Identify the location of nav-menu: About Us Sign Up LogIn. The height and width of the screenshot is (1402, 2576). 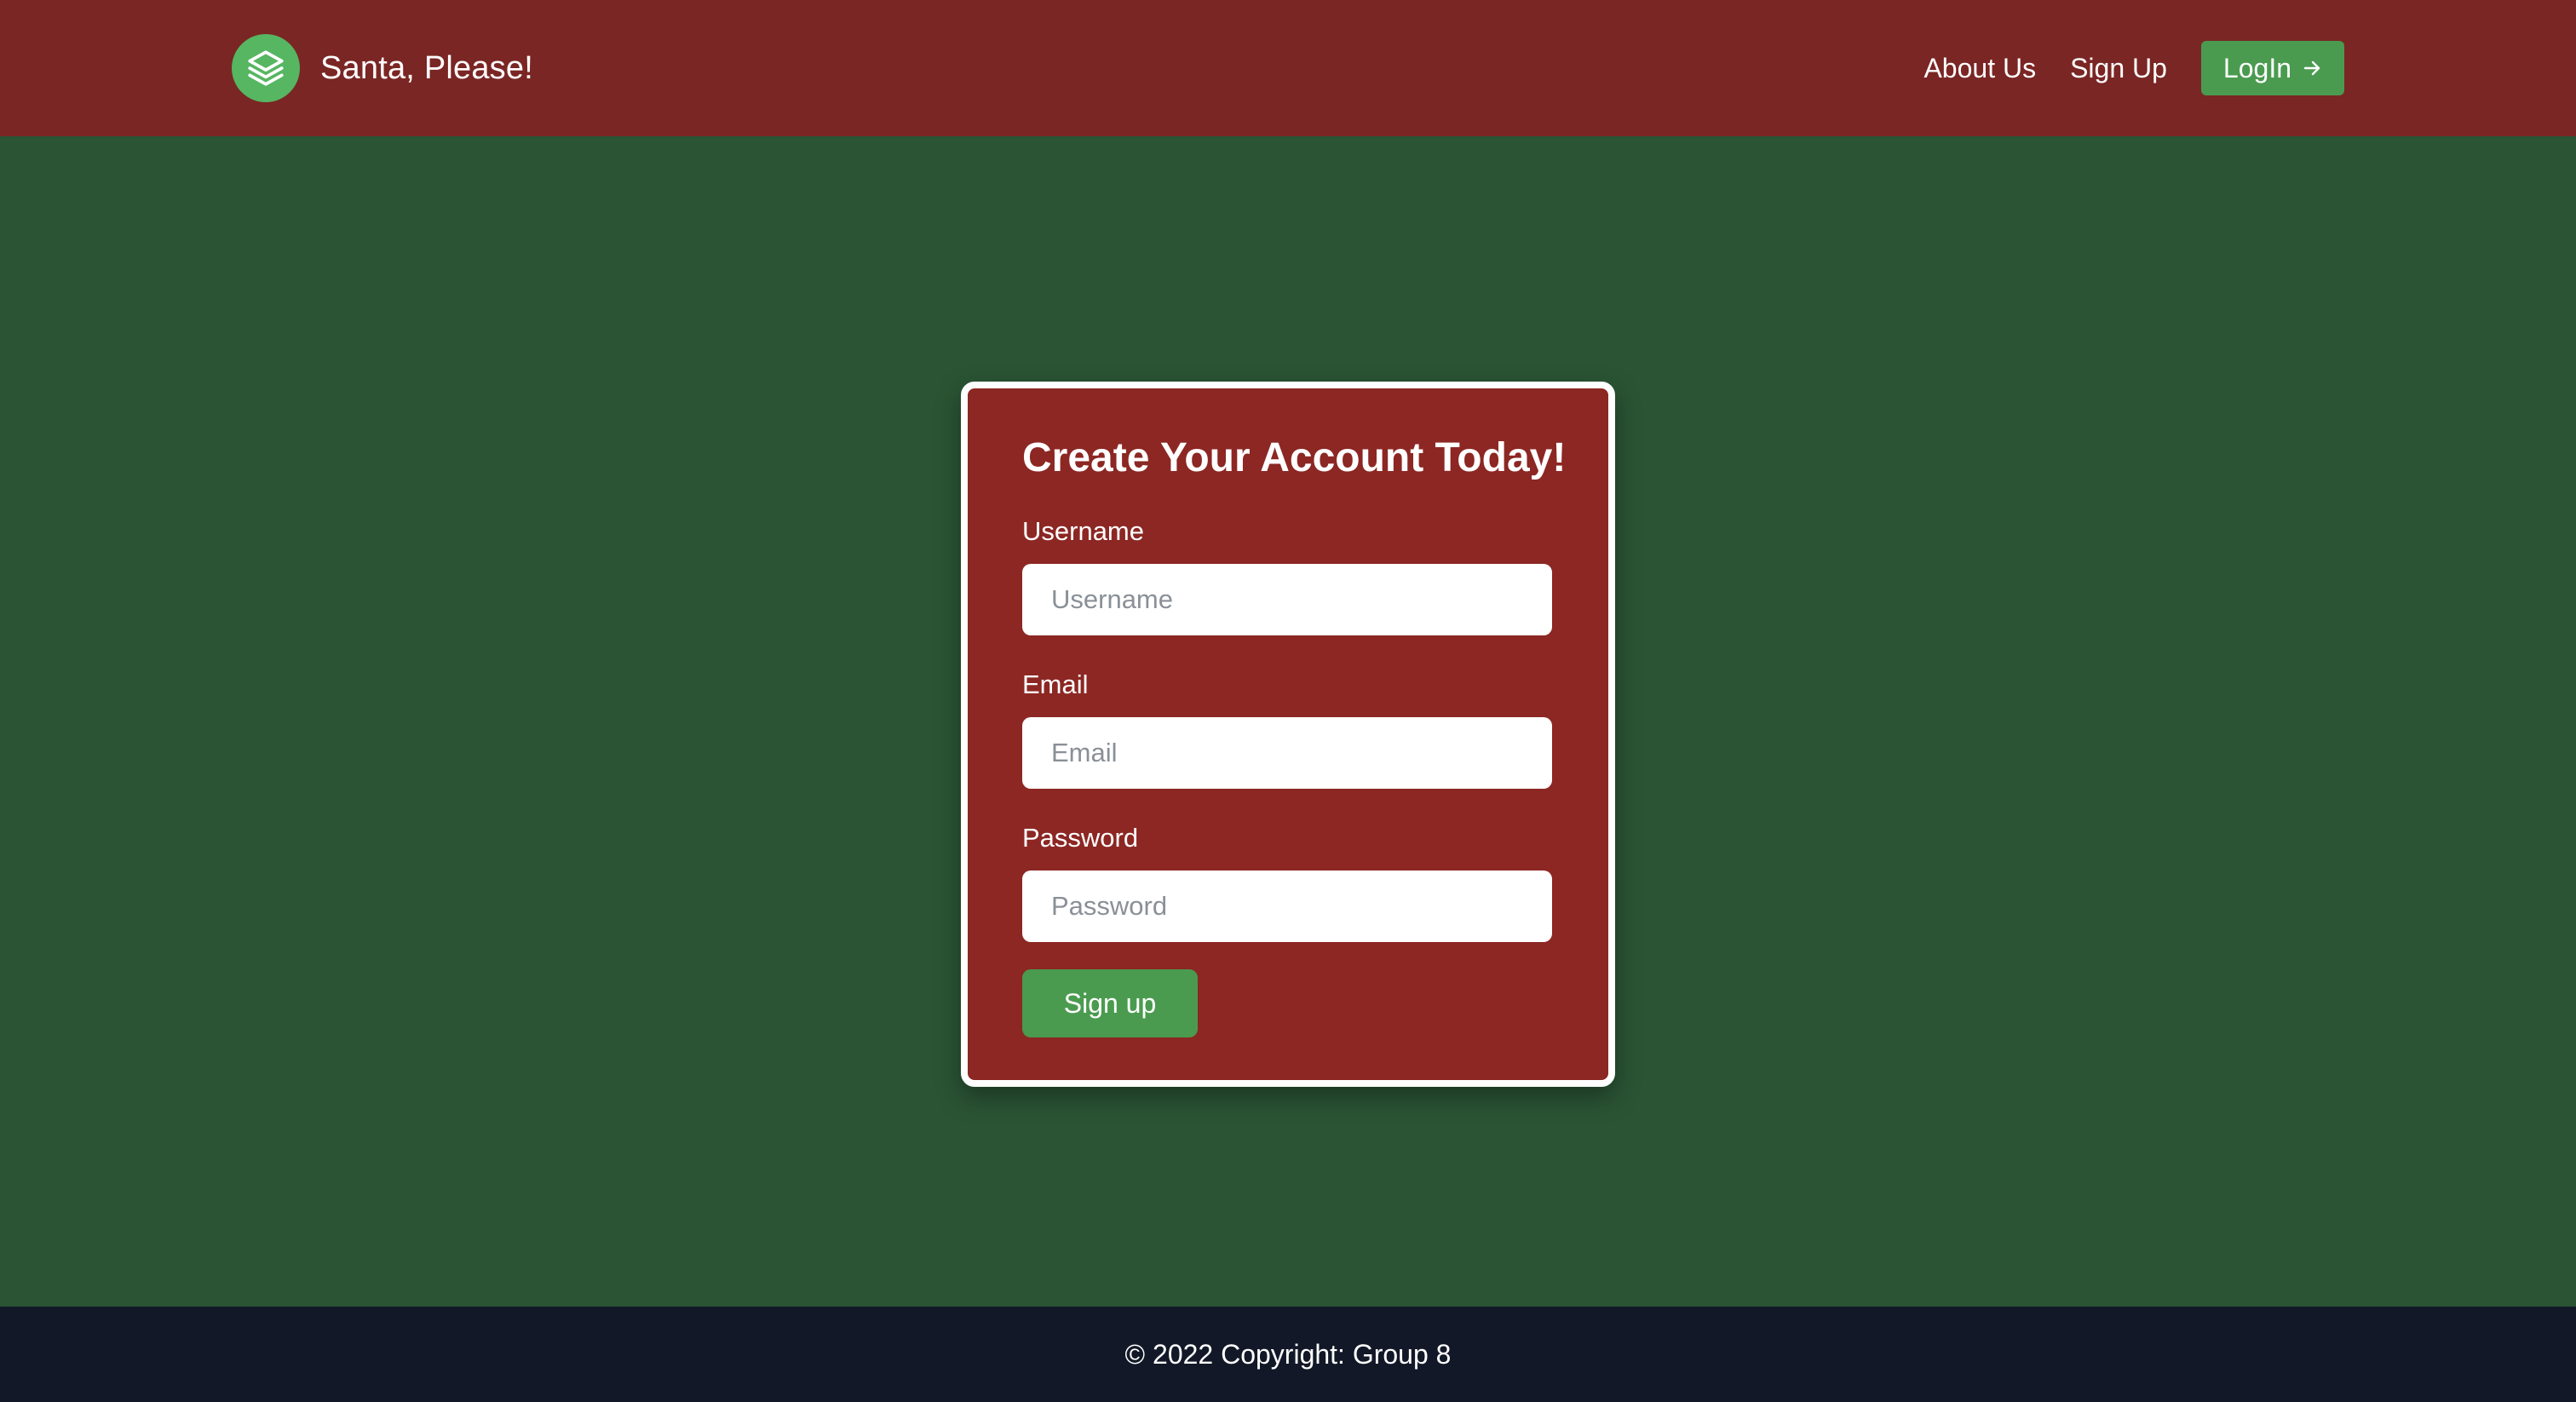
(2117, 68).